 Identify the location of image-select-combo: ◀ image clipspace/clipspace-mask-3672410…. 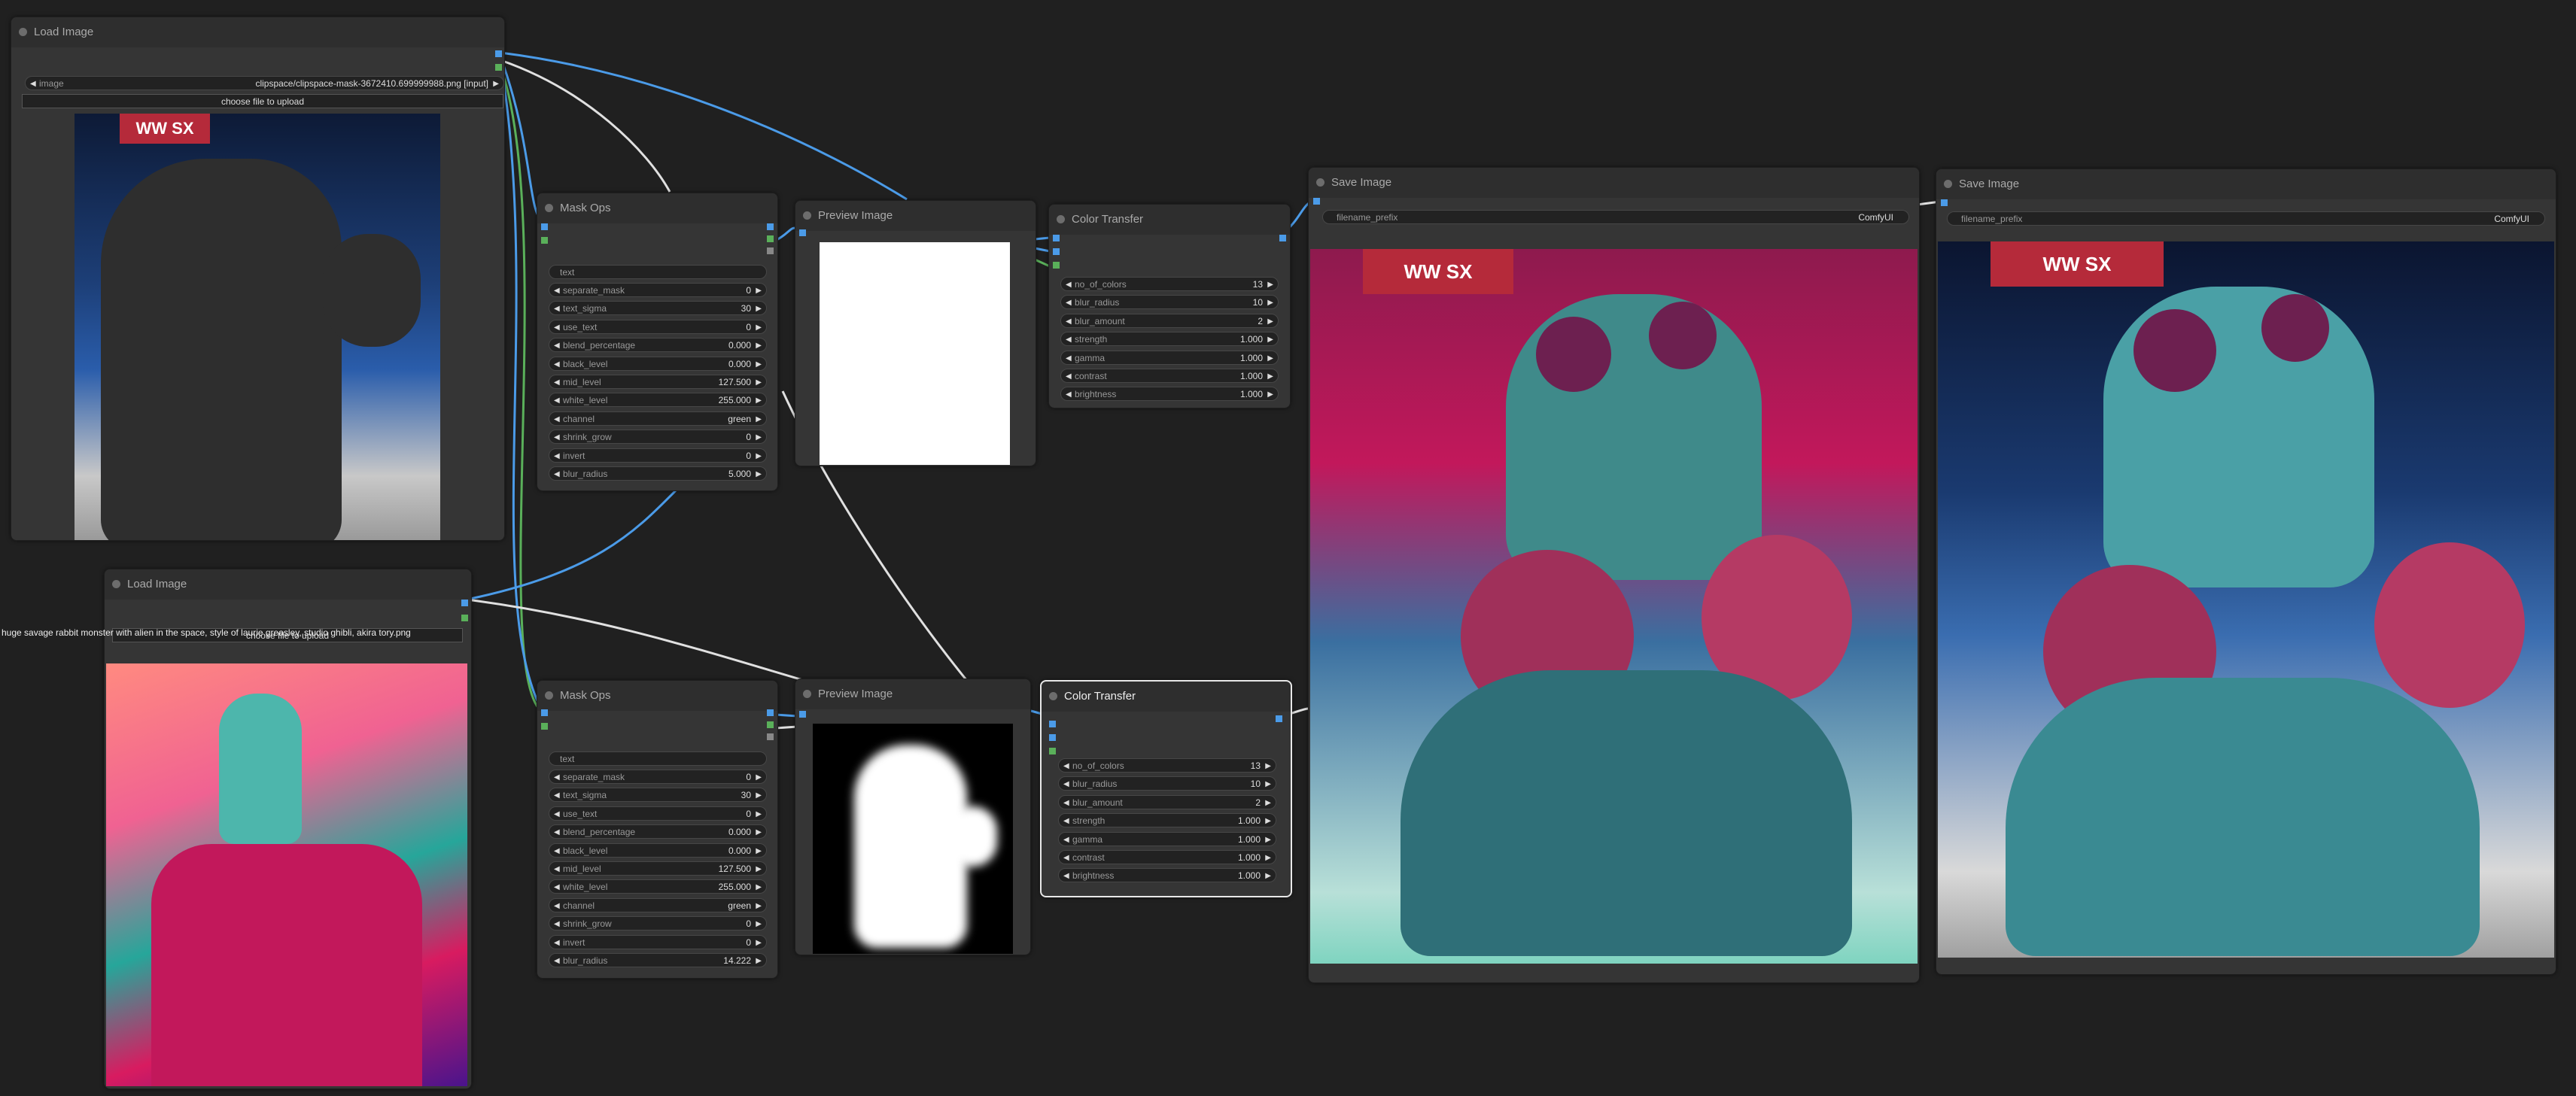
(264, 83).